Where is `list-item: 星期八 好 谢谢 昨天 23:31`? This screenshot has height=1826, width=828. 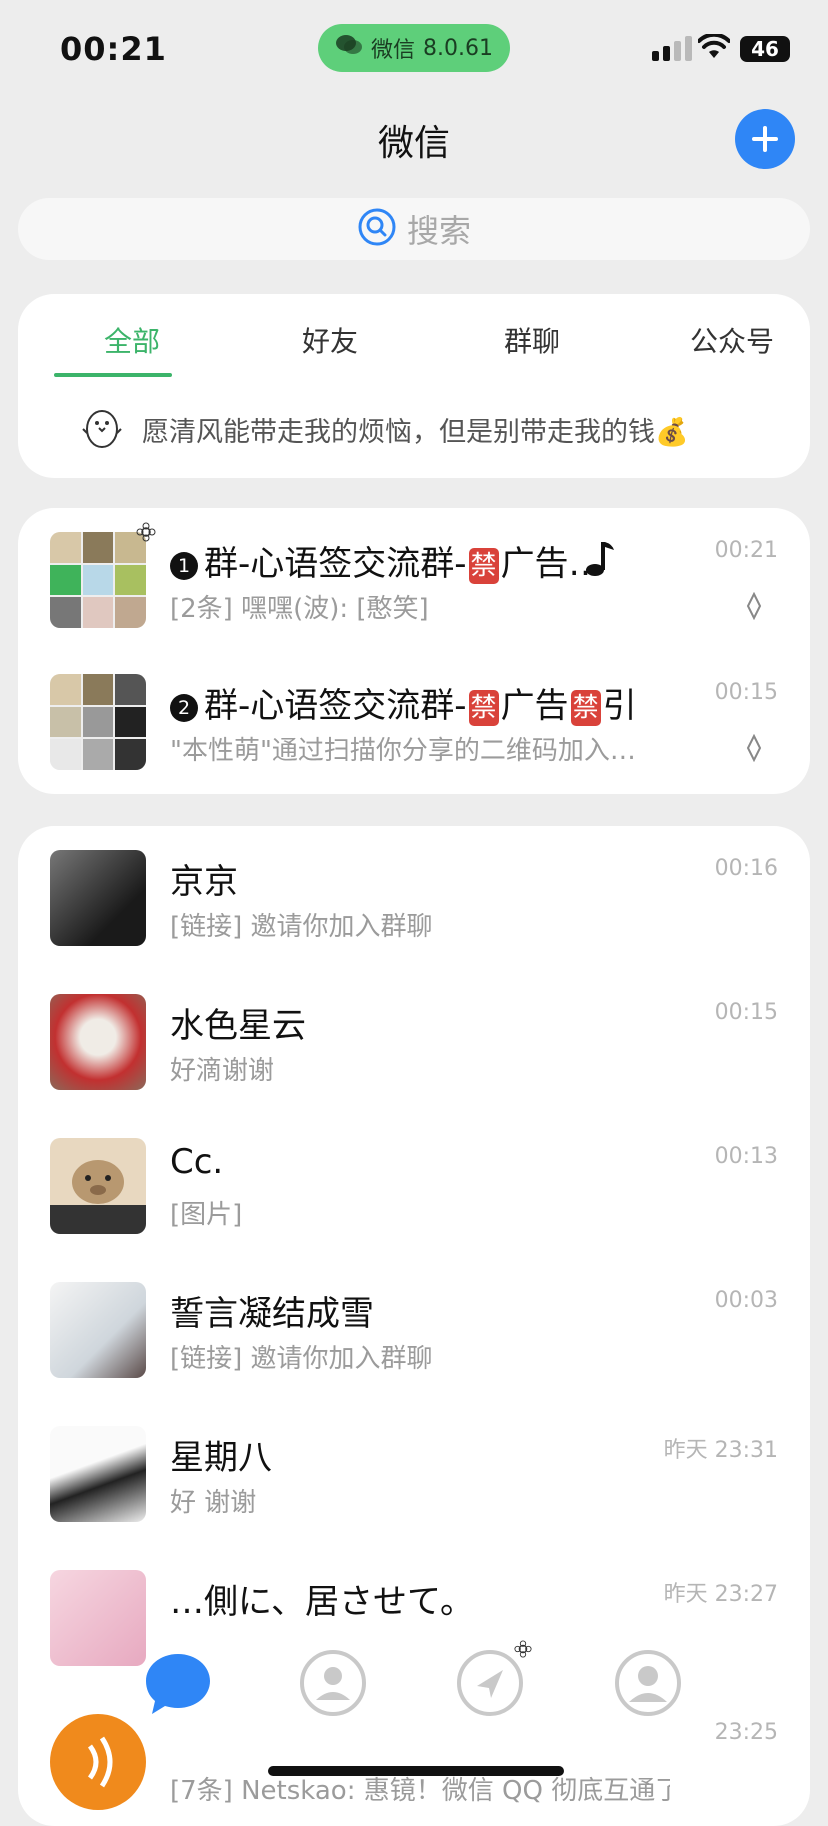 list-item: 星期八 好 谢谢 昨天 23:31 is located at coordinates (414, 1474).